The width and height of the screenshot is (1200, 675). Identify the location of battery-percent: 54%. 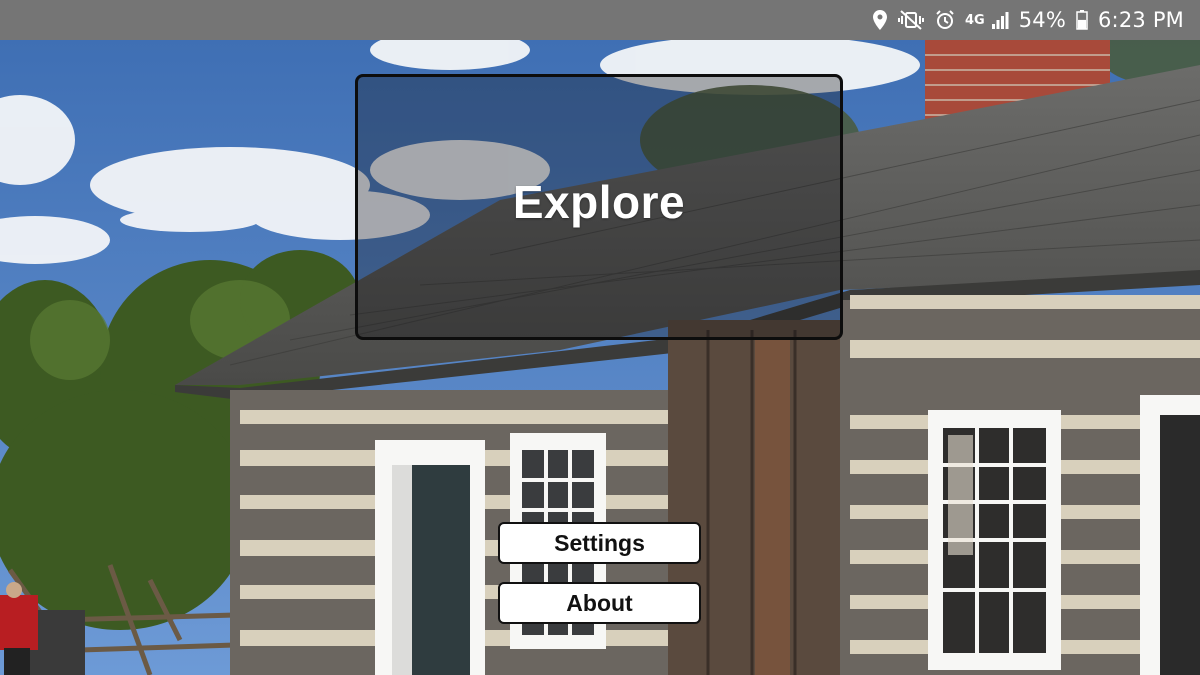
(1042, 20).